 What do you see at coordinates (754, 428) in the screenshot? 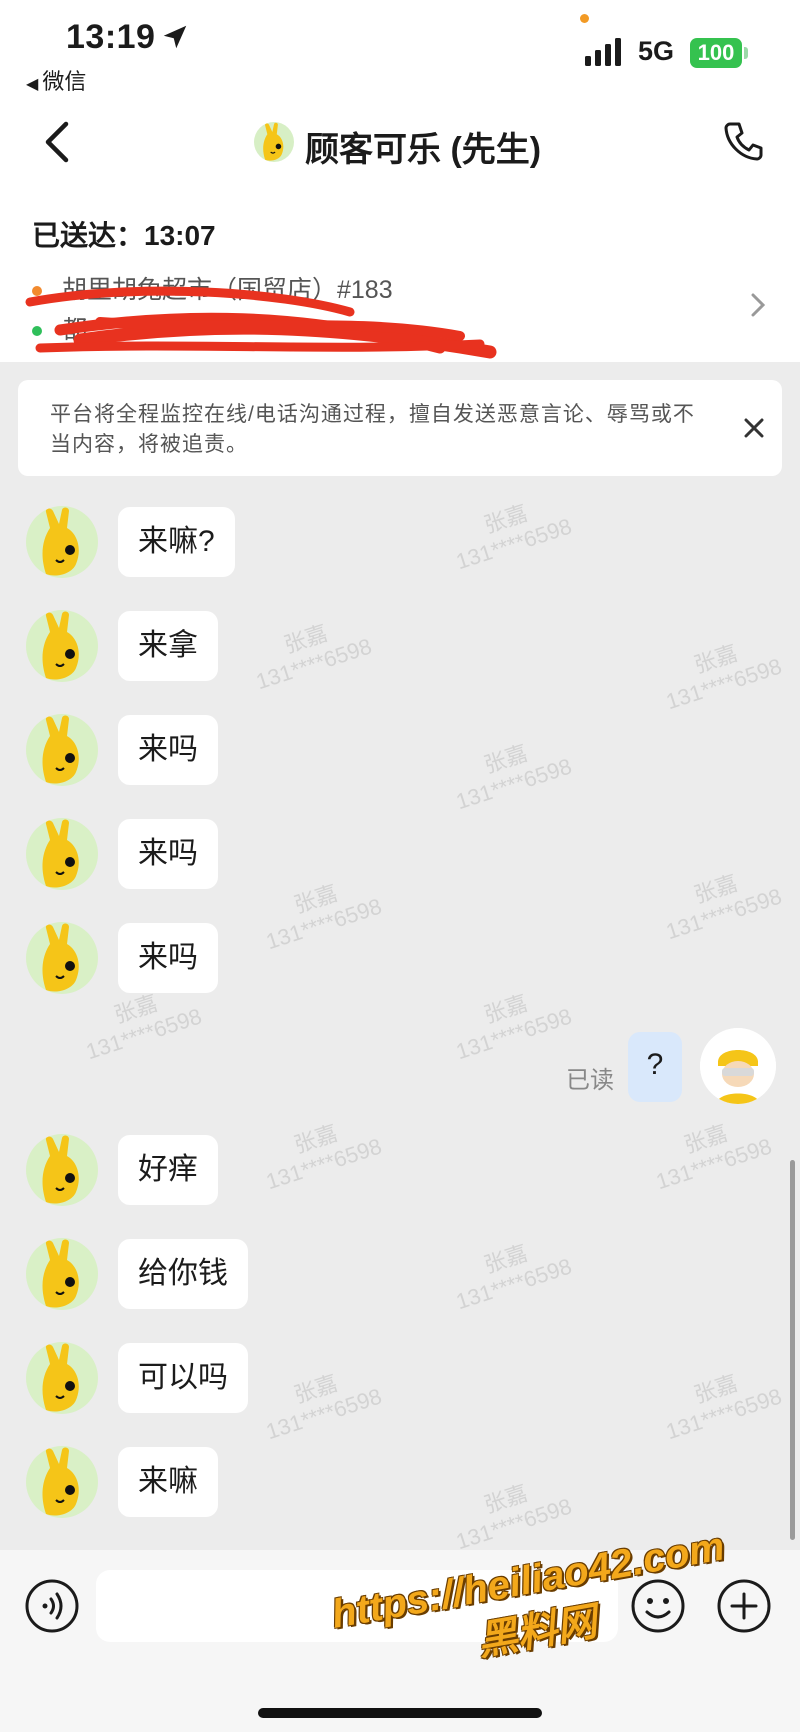
I see `close-icon` at bounding box center [754, 428].